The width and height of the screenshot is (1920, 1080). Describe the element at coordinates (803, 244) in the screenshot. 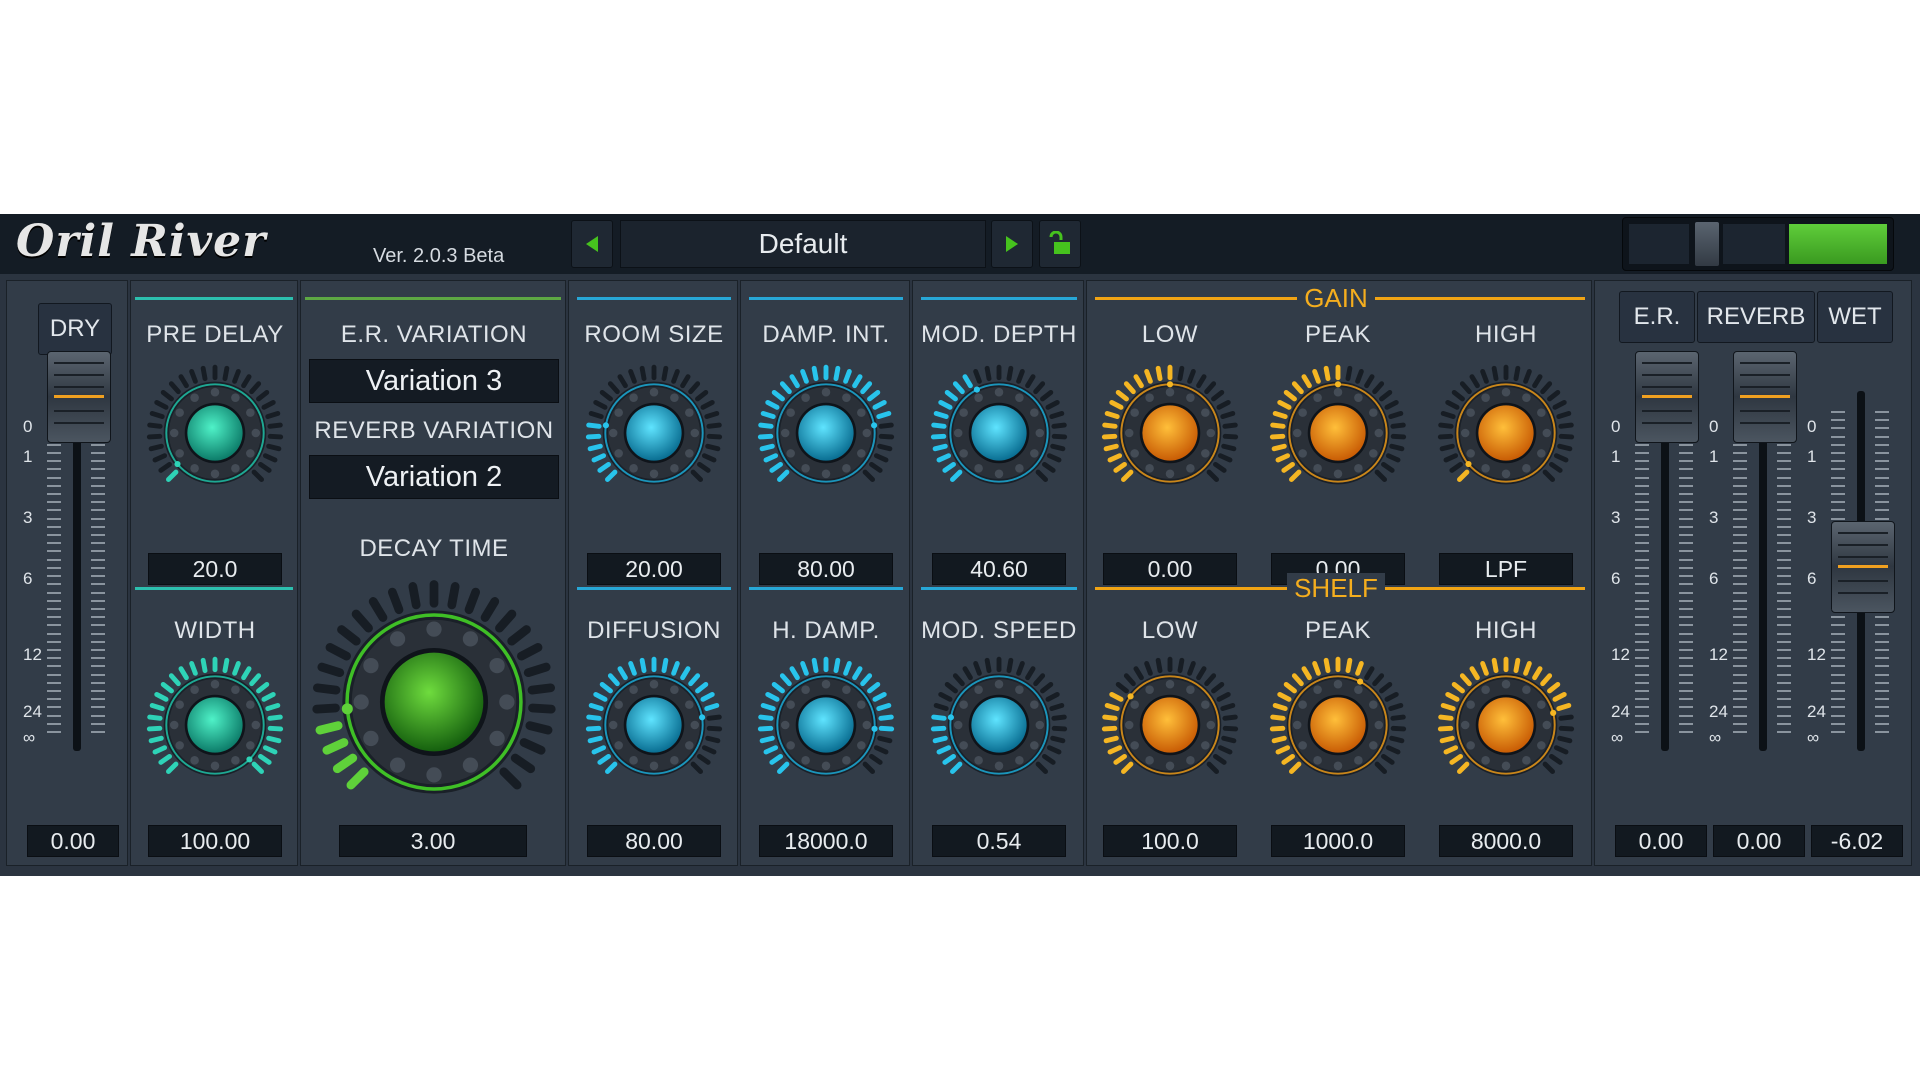

I see `preset-name-display: Default` at that location.